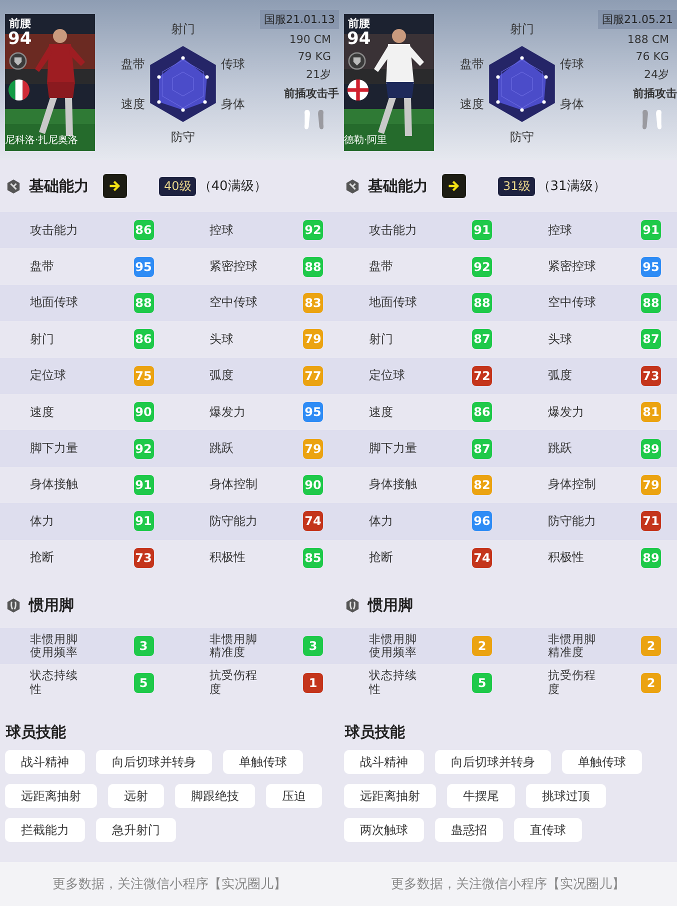 The image size is (677, 906). I want to click on section-title: 惯用脚, so click(51, 606).